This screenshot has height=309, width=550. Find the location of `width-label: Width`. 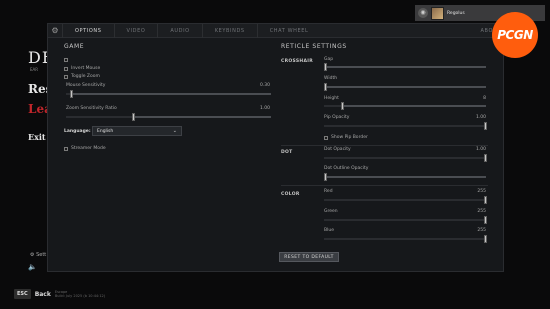

width-label: Width is located at coordinates (331, 78).